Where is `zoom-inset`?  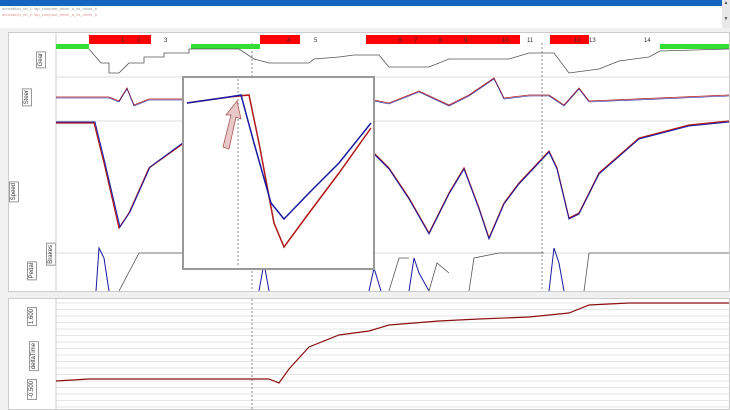 zoom-inset is located at coordinates (278, 173).